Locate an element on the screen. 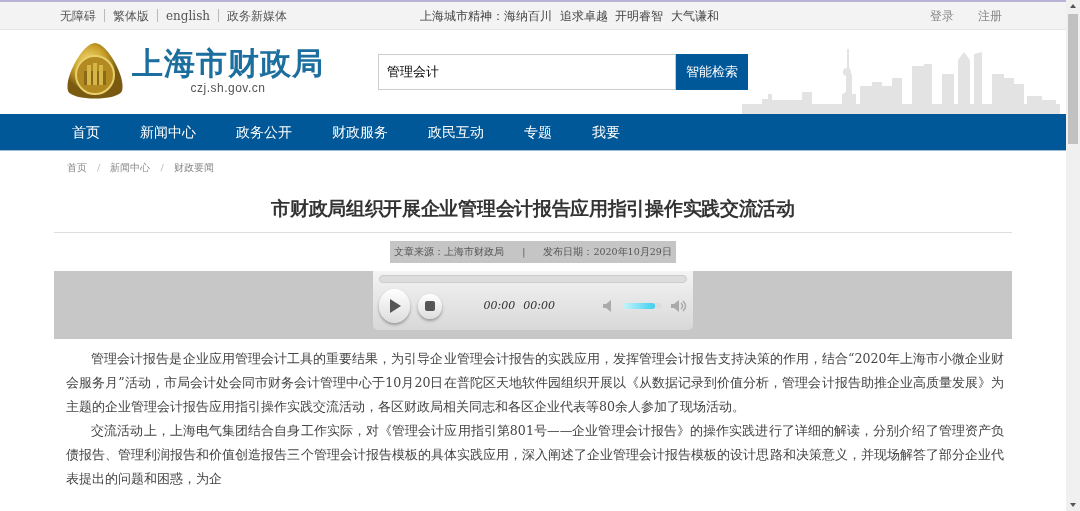  search-field: 管理会计 is located at coordinates (527, 72).